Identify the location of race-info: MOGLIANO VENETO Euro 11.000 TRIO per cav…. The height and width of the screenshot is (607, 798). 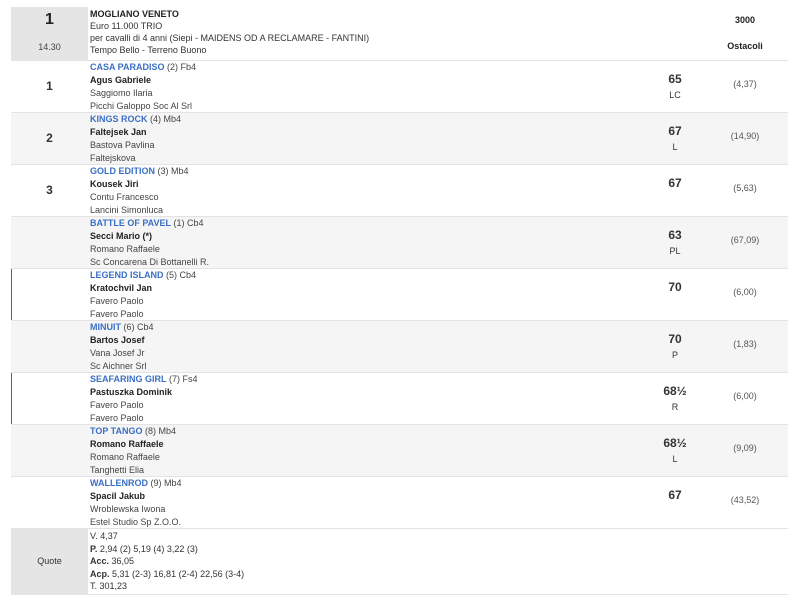
(229, 32).